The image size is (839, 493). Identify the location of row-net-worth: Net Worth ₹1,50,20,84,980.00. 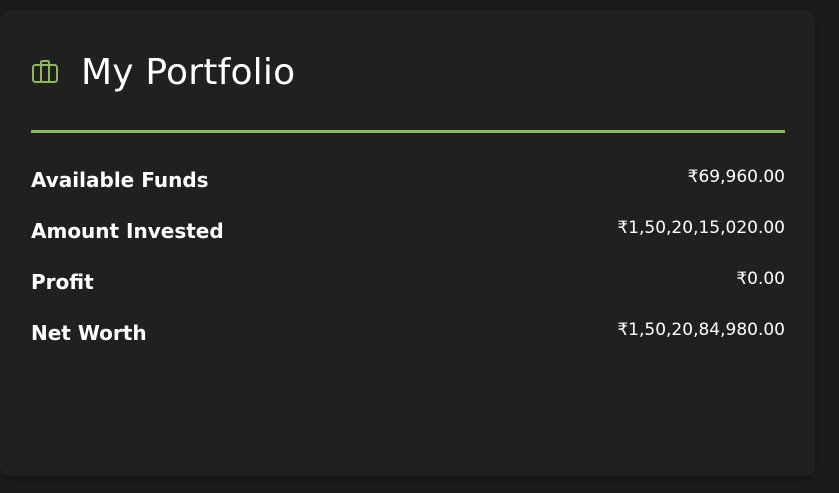
(408, 332).